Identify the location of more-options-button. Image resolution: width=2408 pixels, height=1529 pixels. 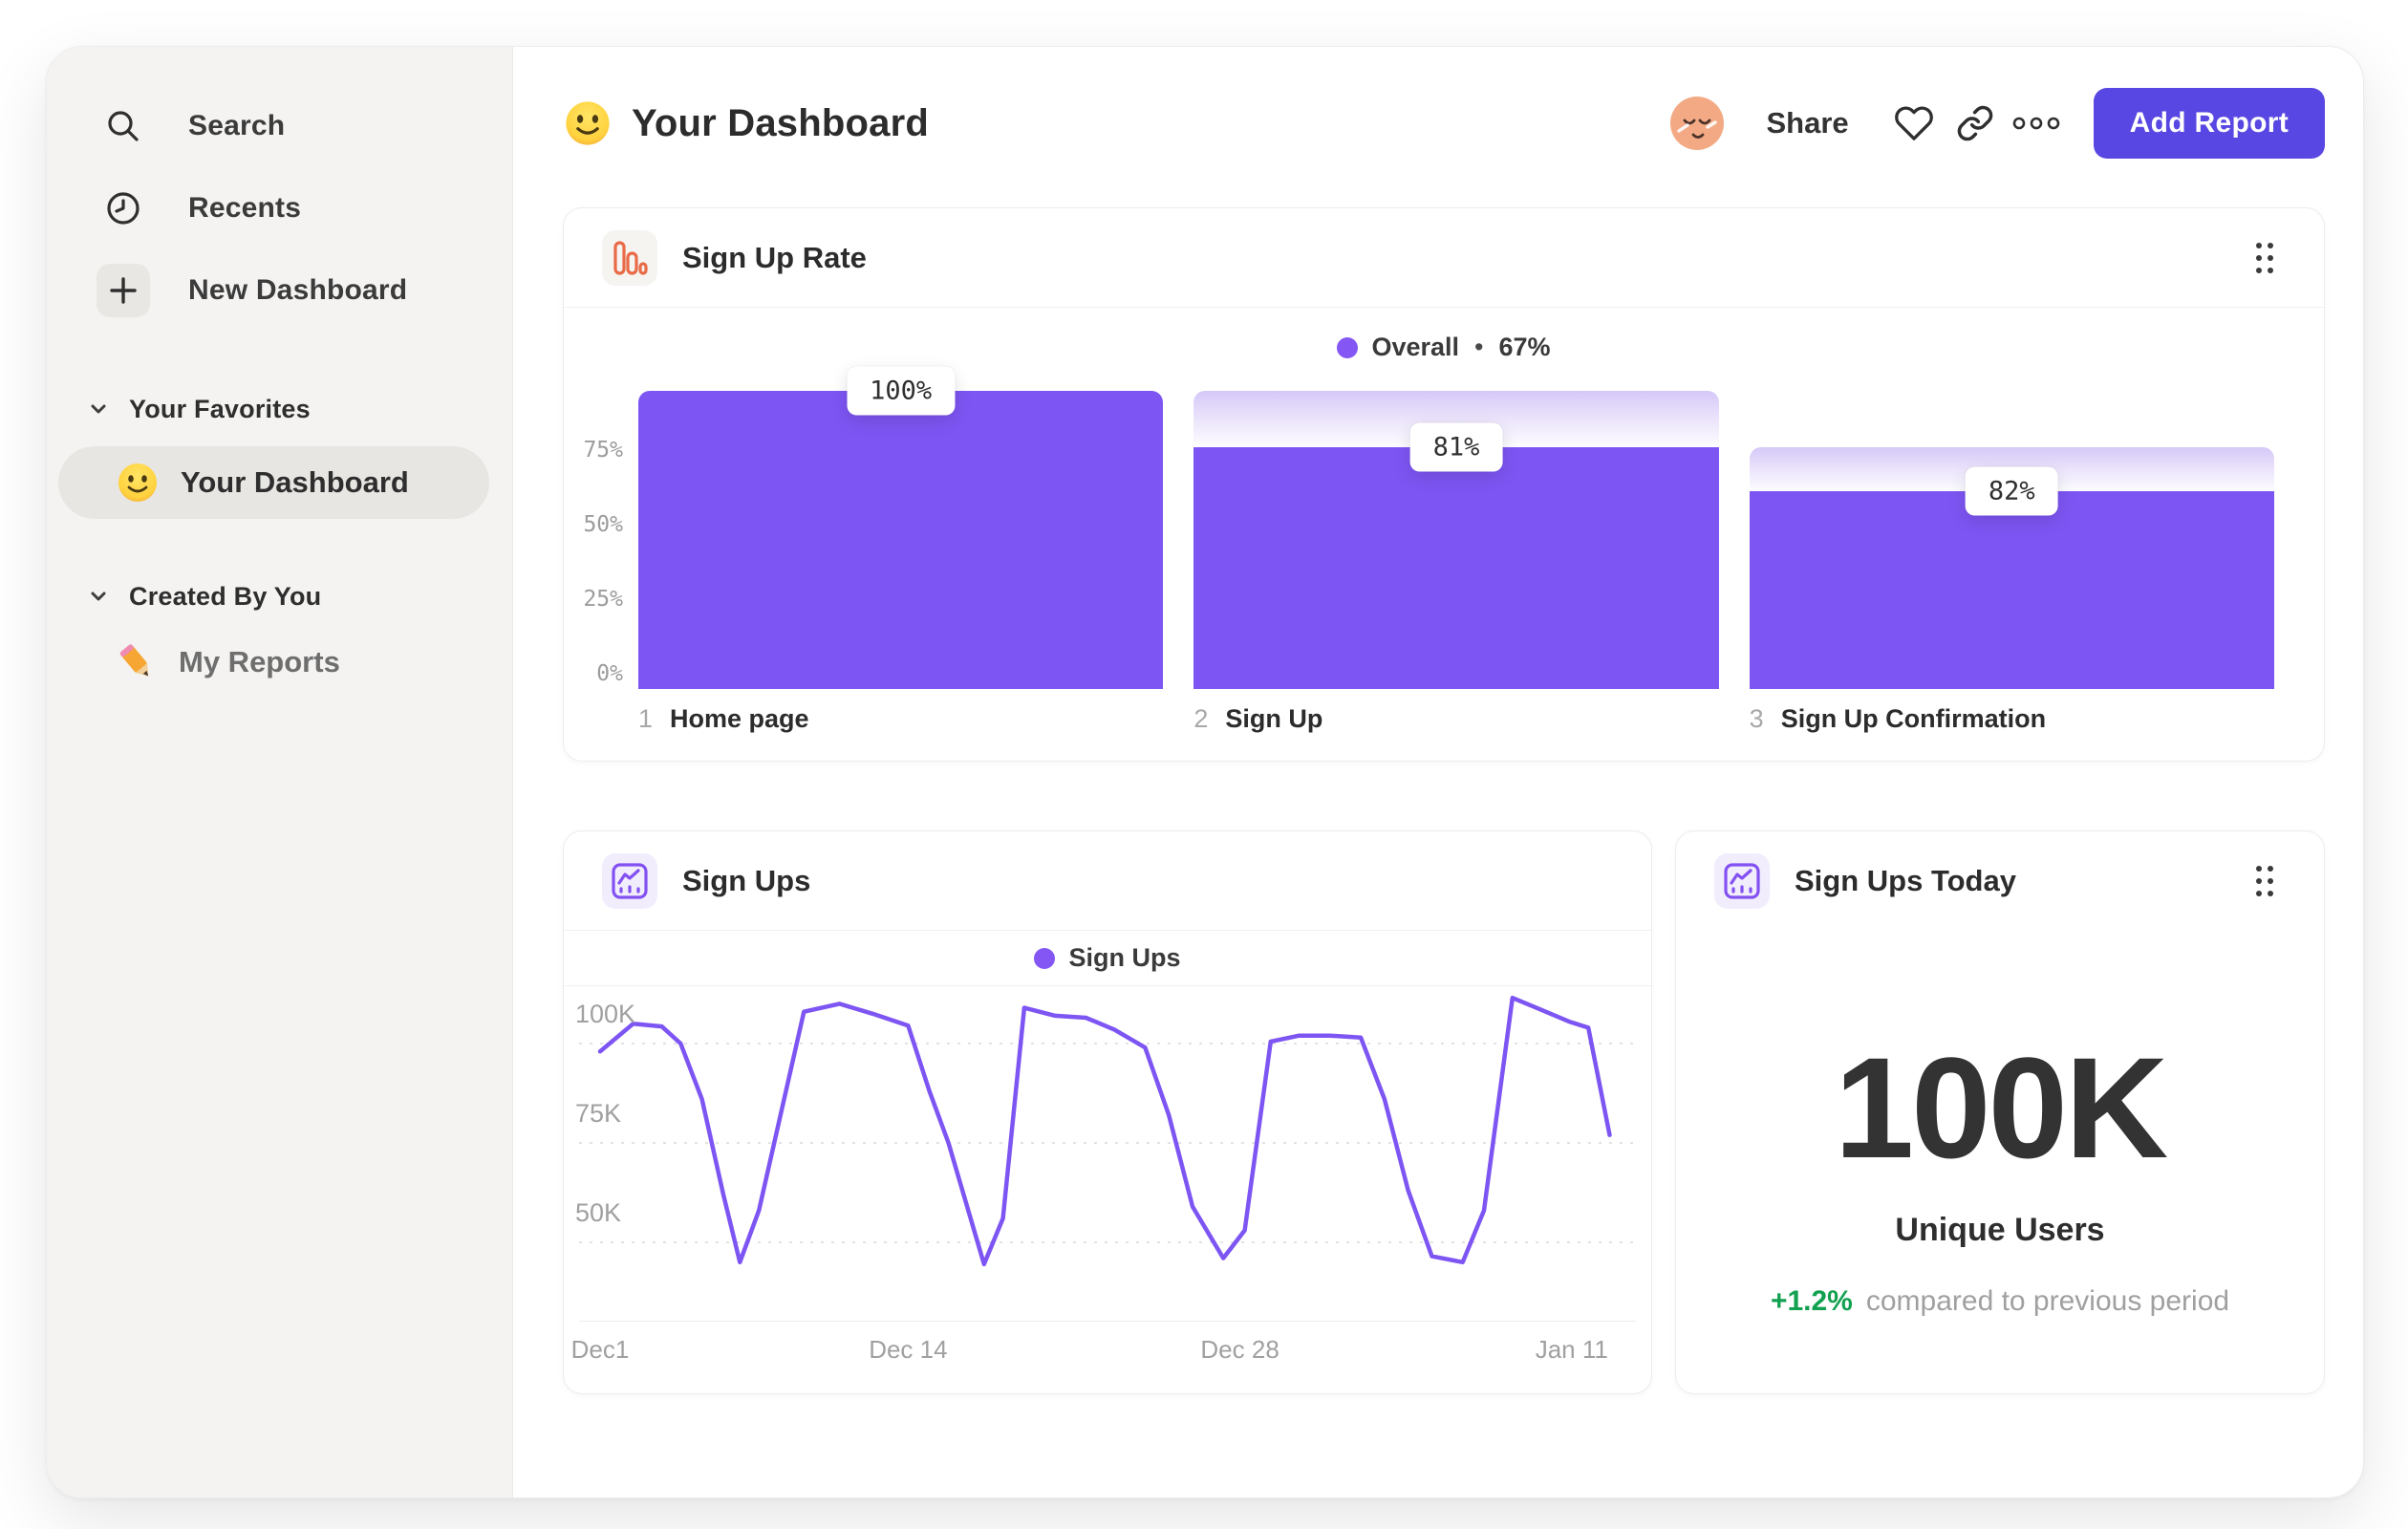
(2037, 123).